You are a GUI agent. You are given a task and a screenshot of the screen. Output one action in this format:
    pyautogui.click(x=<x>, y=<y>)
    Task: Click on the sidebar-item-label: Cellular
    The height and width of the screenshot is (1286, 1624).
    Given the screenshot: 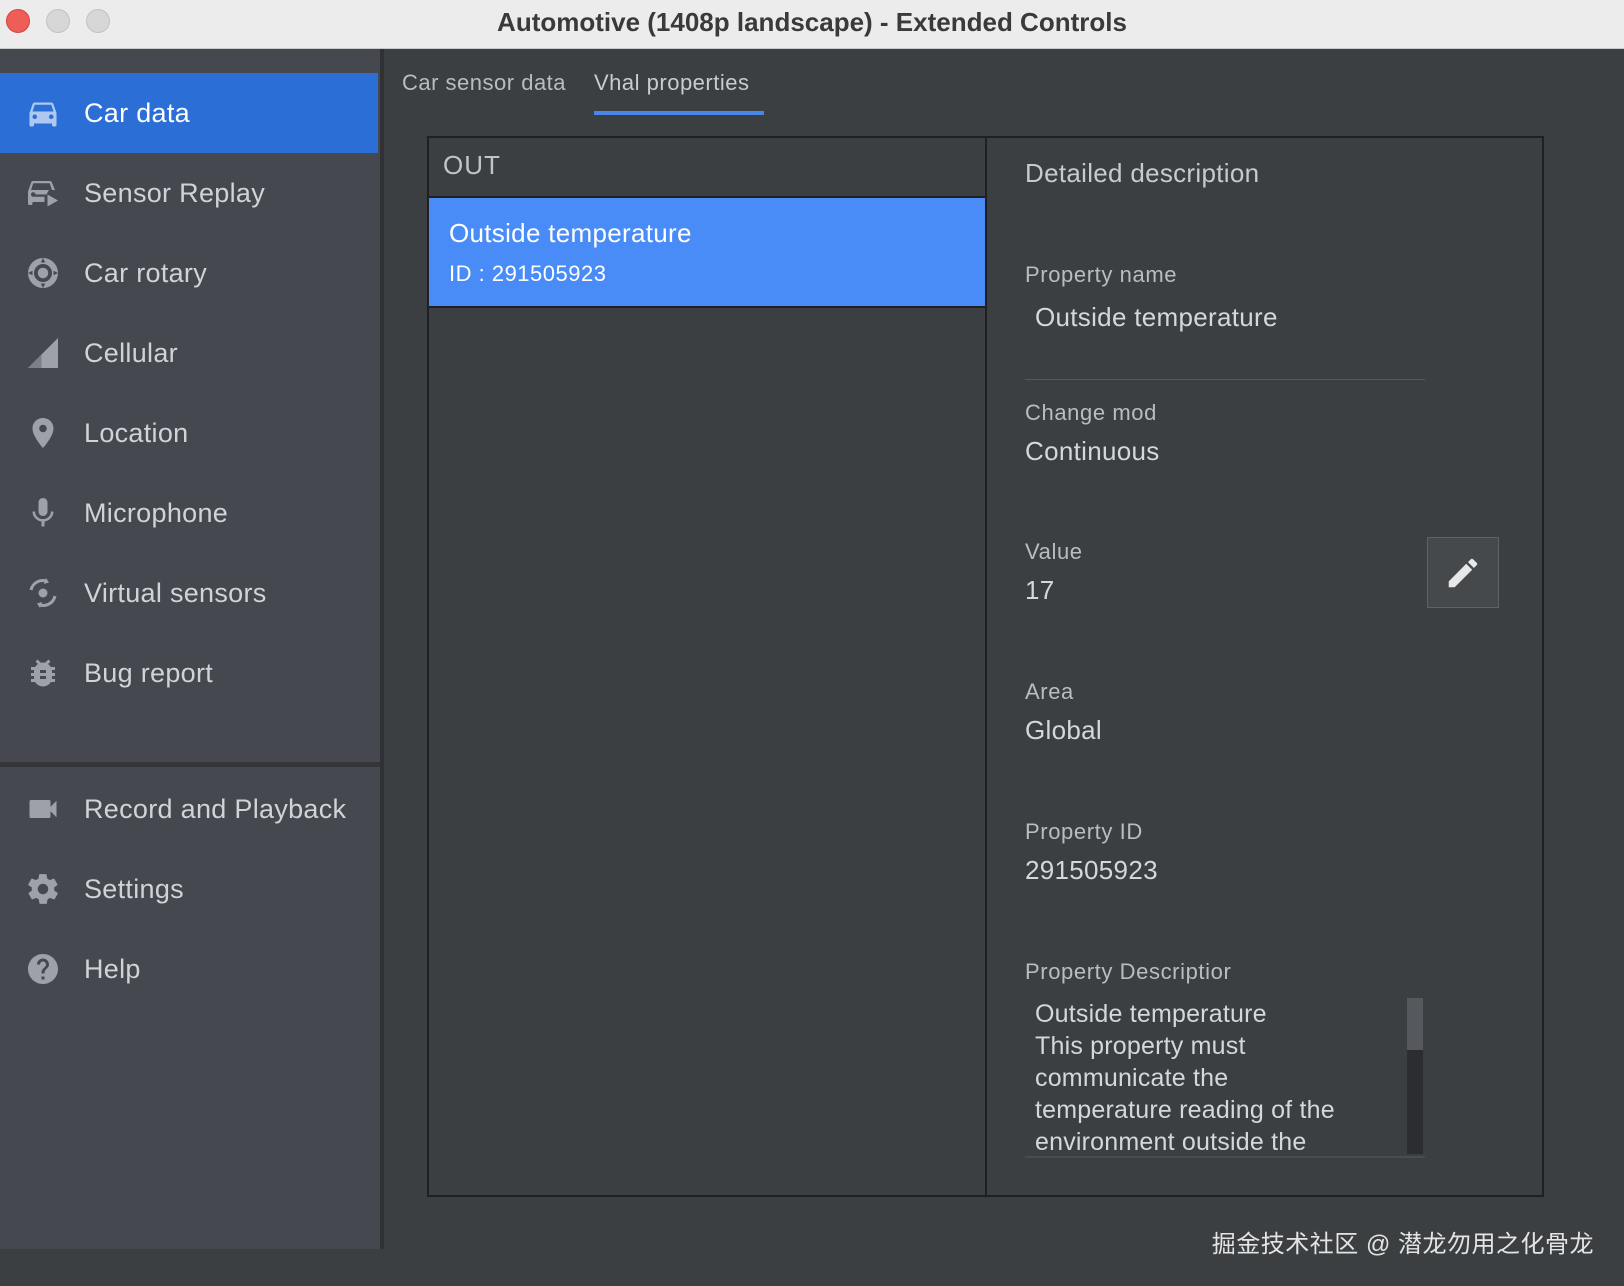 What is the action you would take?
    pyautogui.click(x=131, y=352)
    